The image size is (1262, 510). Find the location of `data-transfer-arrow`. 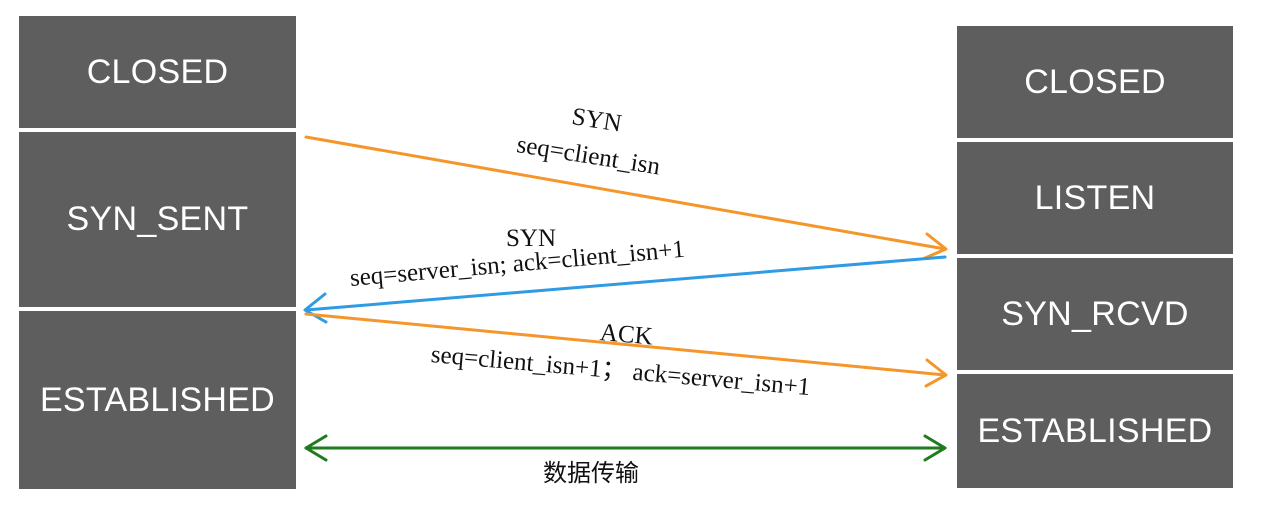

data-transfer-arrow is located at coordinates (625, 448).